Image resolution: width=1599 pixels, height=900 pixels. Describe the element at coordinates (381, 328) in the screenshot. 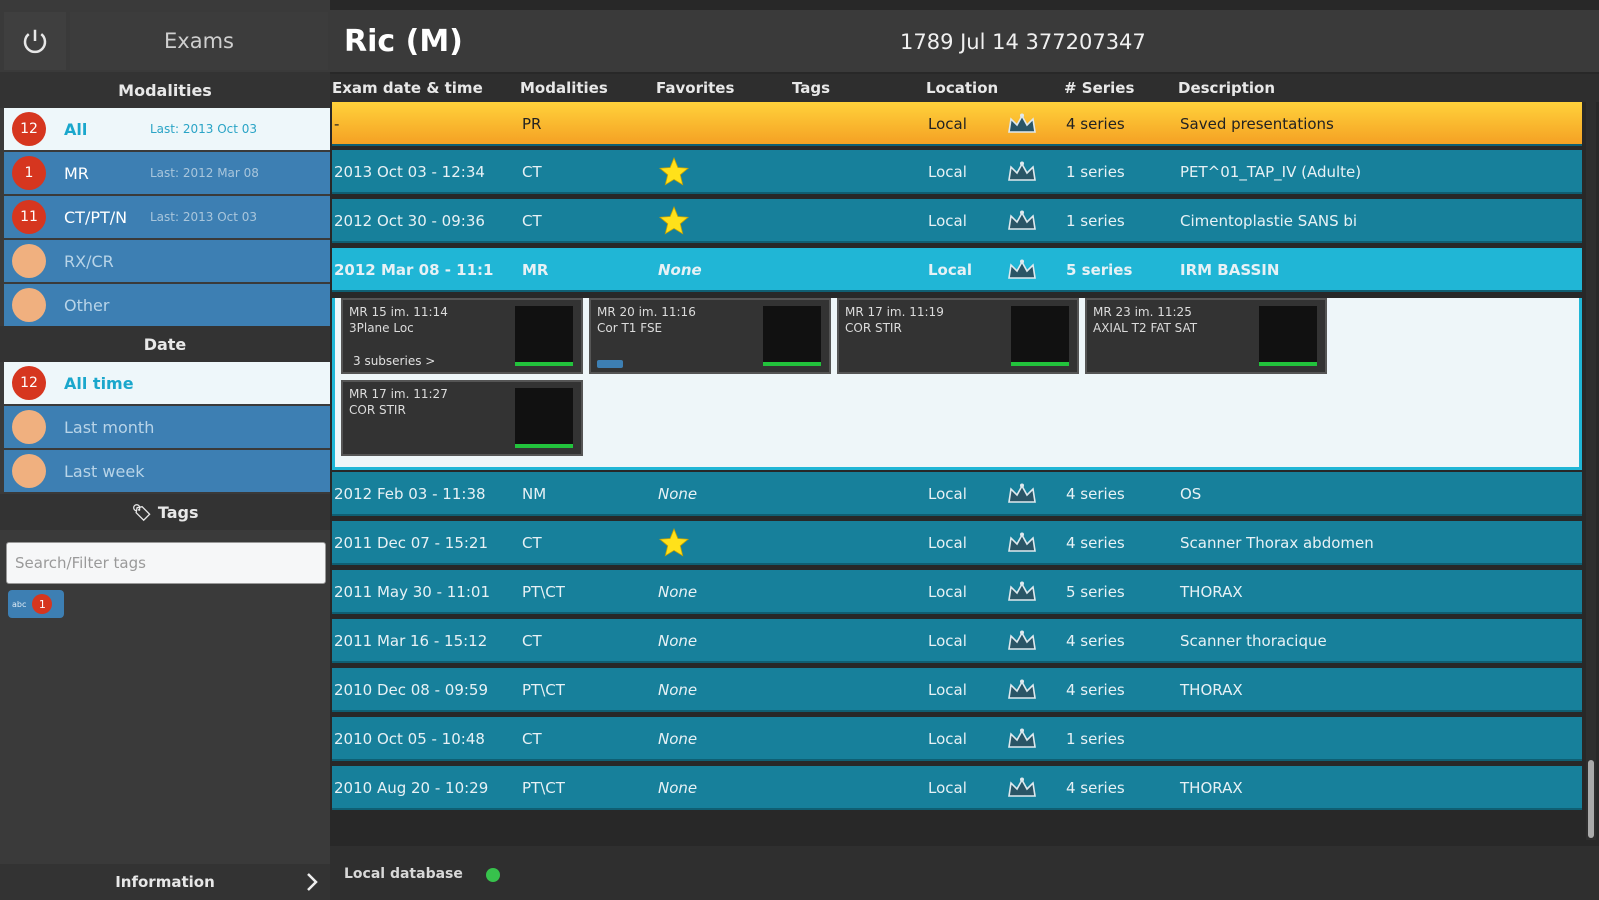

I see `series-name: 3Plane Loc` at that location.